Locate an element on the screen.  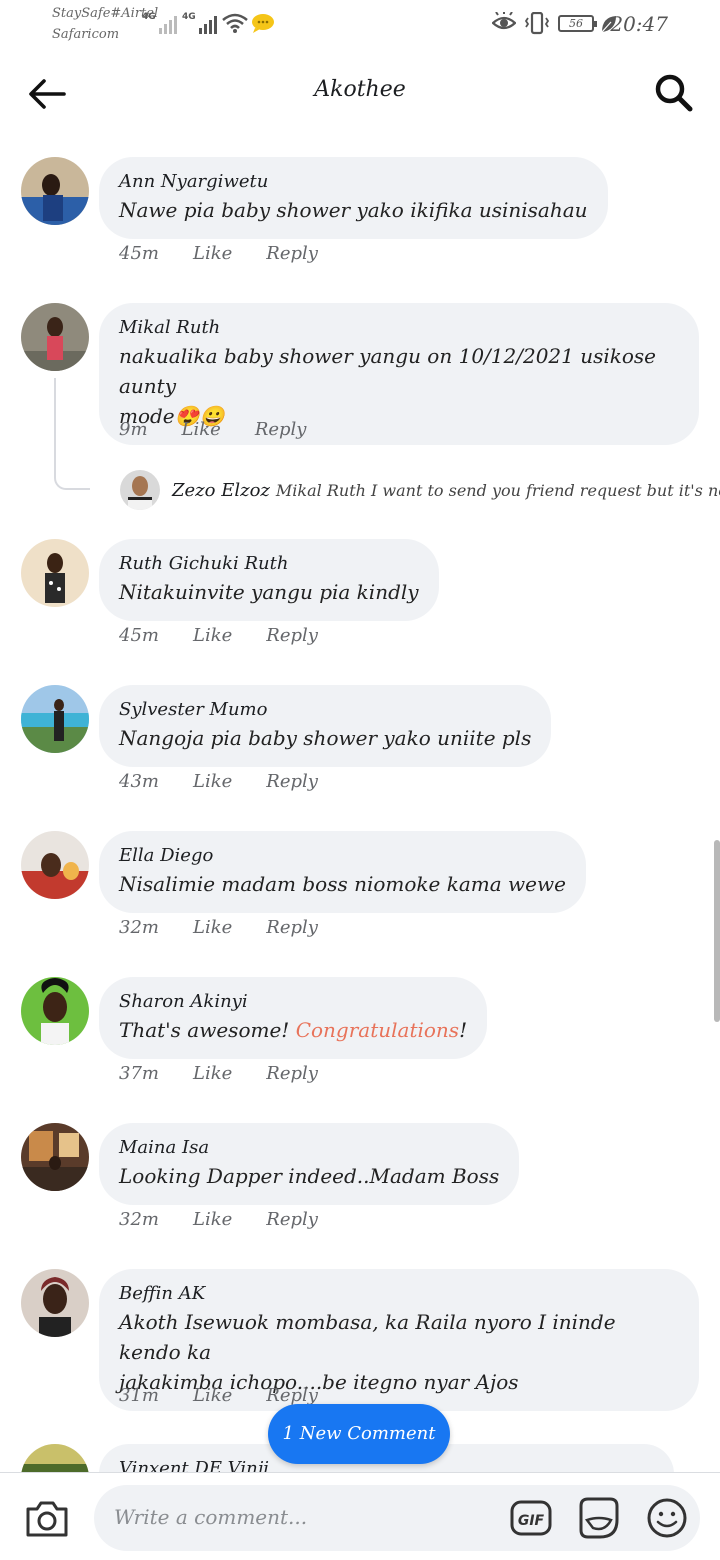
chat-notification-icon is located at coordinates (263, 23).